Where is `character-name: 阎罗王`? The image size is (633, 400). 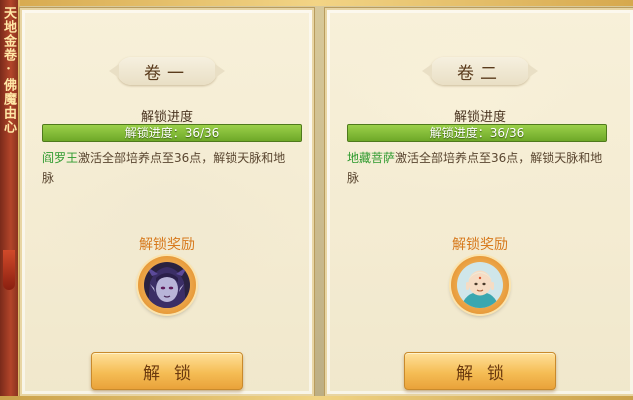 character-name: 阎罗王 is located at coordinates (60, 158).